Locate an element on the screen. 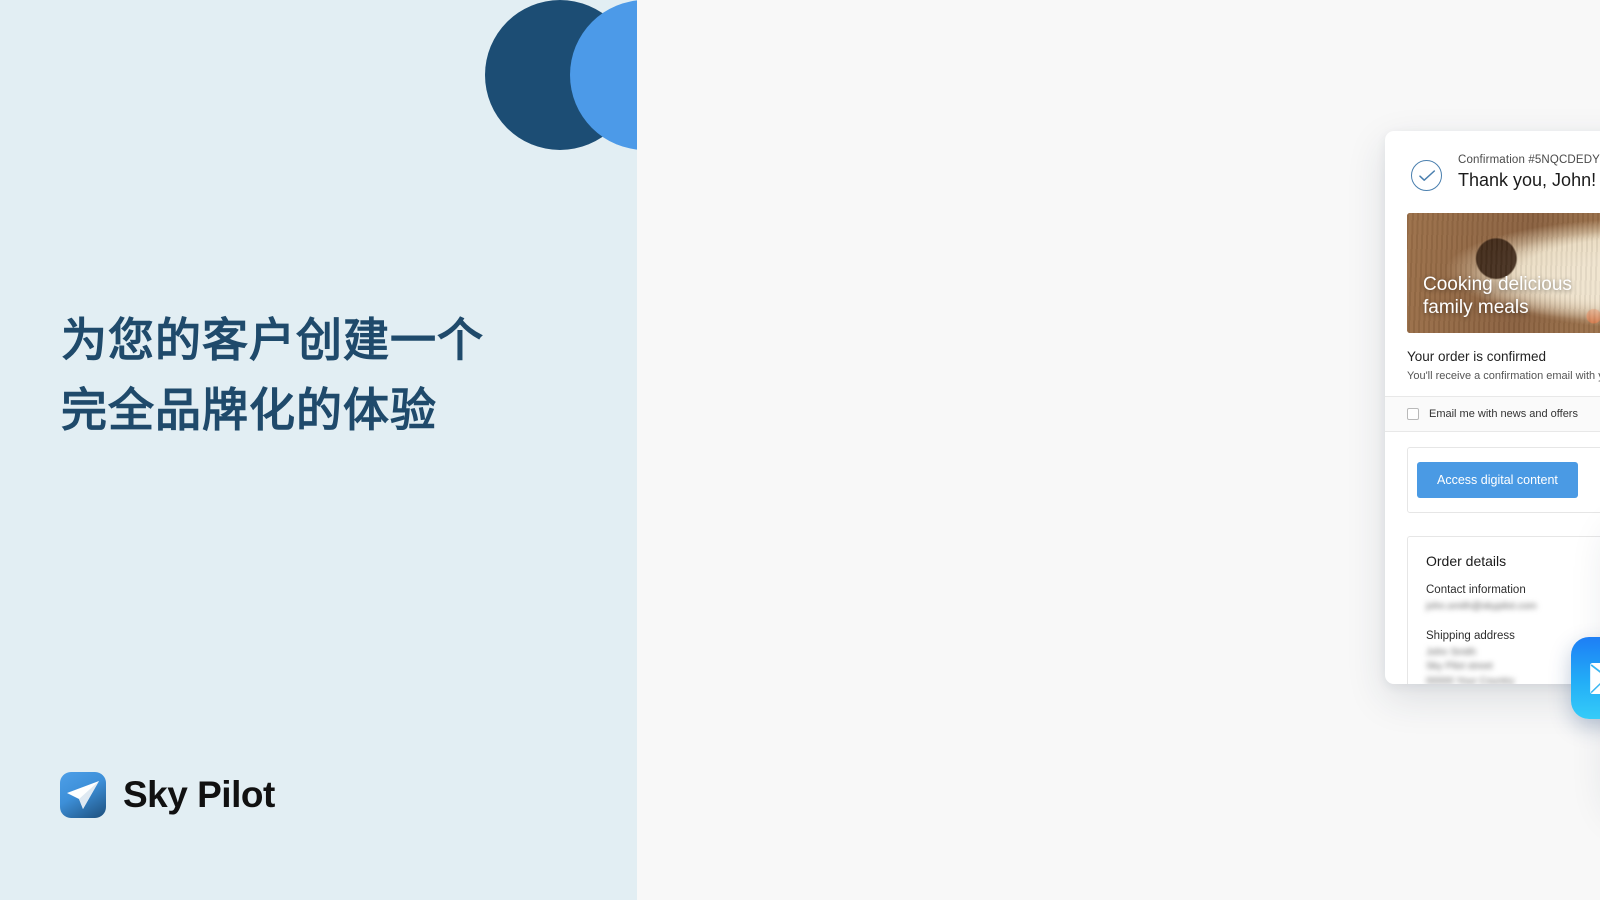 Image resolution: width=1600 pixels, height=900 pixels. cta-block: Access digital content is located at coordinates (1503, 480).